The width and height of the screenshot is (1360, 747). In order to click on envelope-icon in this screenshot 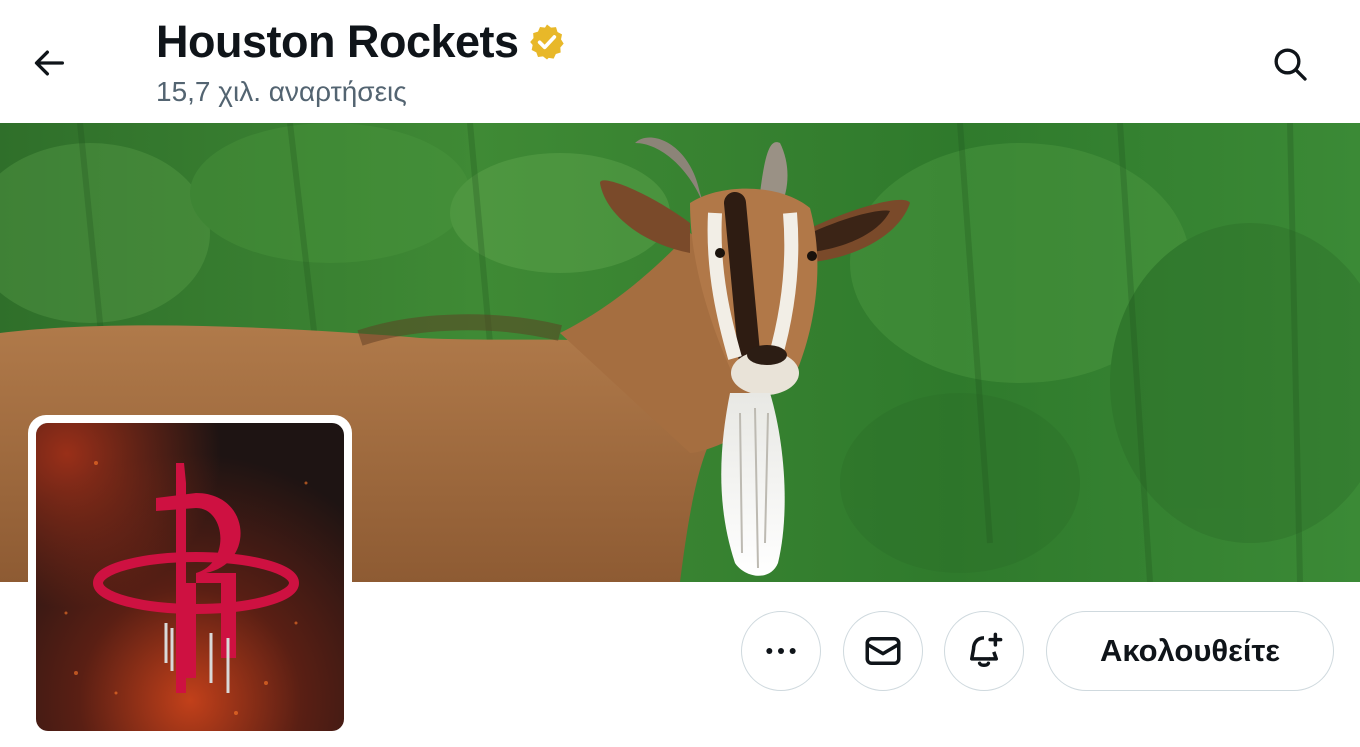, I will do `click(883, 651)`.